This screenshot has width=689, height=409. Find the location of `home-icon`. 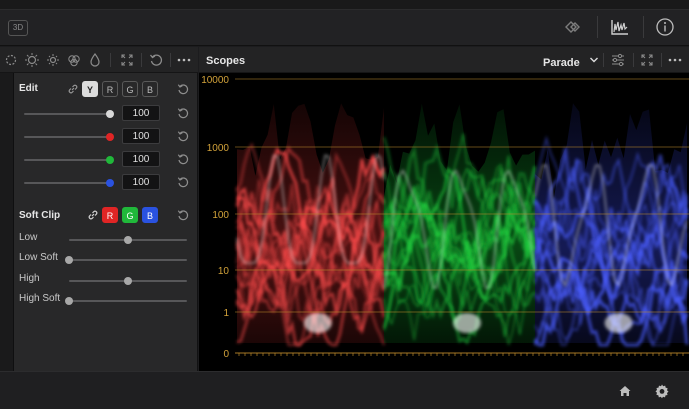

home-icon is located at coordinates (625, 391).